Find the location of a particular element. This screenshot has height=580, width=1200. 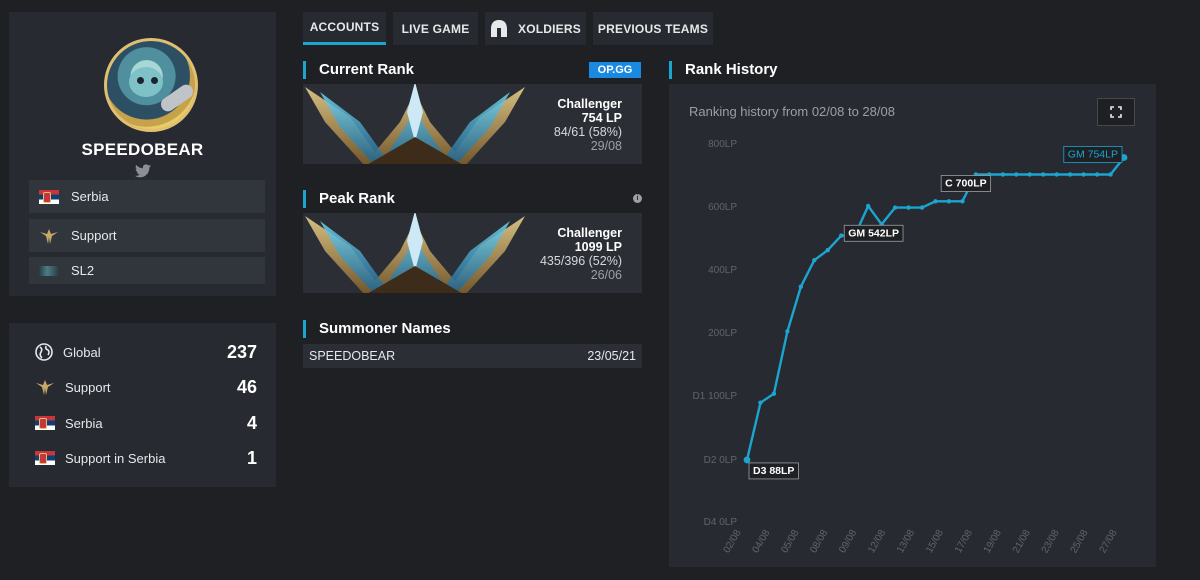

rank-record: 435/396 (52%) is located at coordinates (580, 261).